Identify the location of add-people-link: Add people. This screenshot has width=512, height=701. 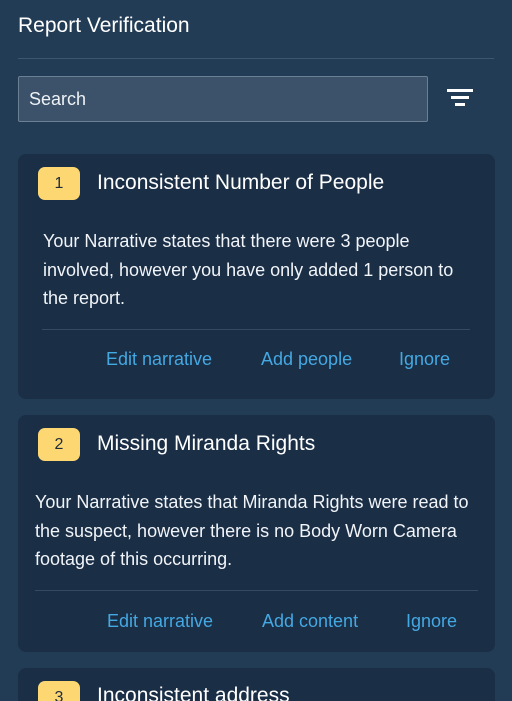
(306, 359).